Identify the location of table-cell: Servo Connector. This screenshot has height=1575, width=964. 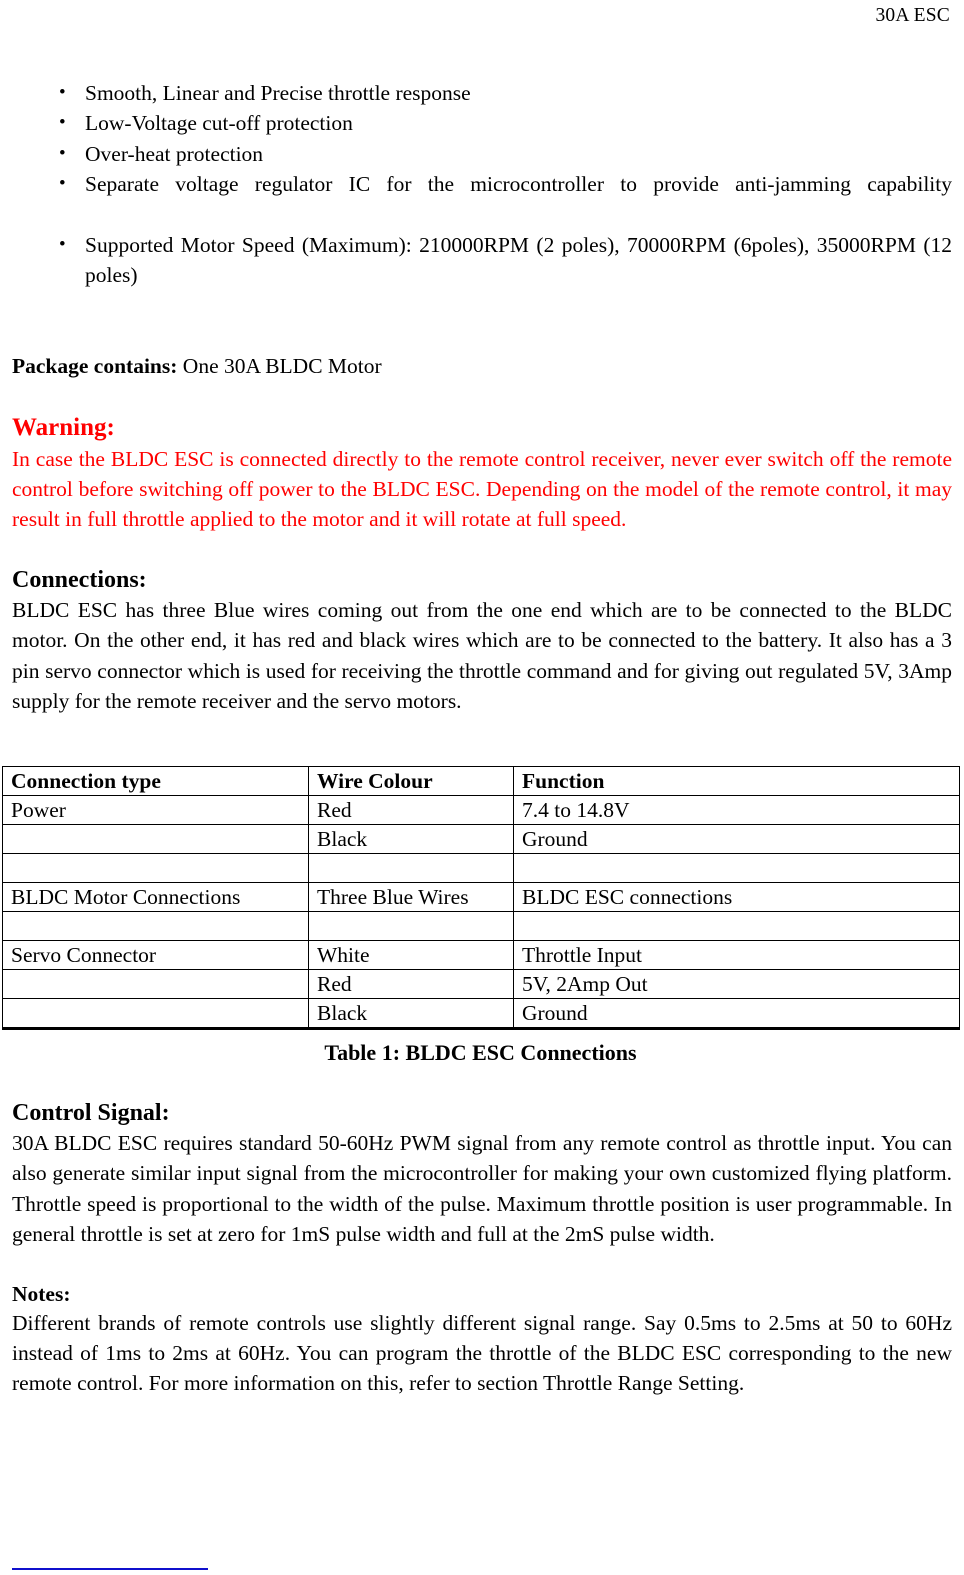
(155, 955).